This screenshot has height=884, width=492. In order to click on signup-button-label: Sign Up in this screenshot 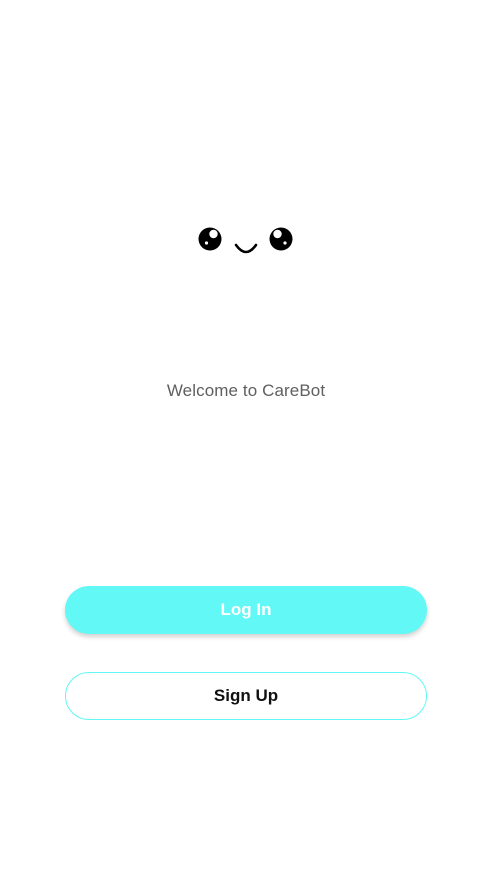, I will do `click(246, 695)`.